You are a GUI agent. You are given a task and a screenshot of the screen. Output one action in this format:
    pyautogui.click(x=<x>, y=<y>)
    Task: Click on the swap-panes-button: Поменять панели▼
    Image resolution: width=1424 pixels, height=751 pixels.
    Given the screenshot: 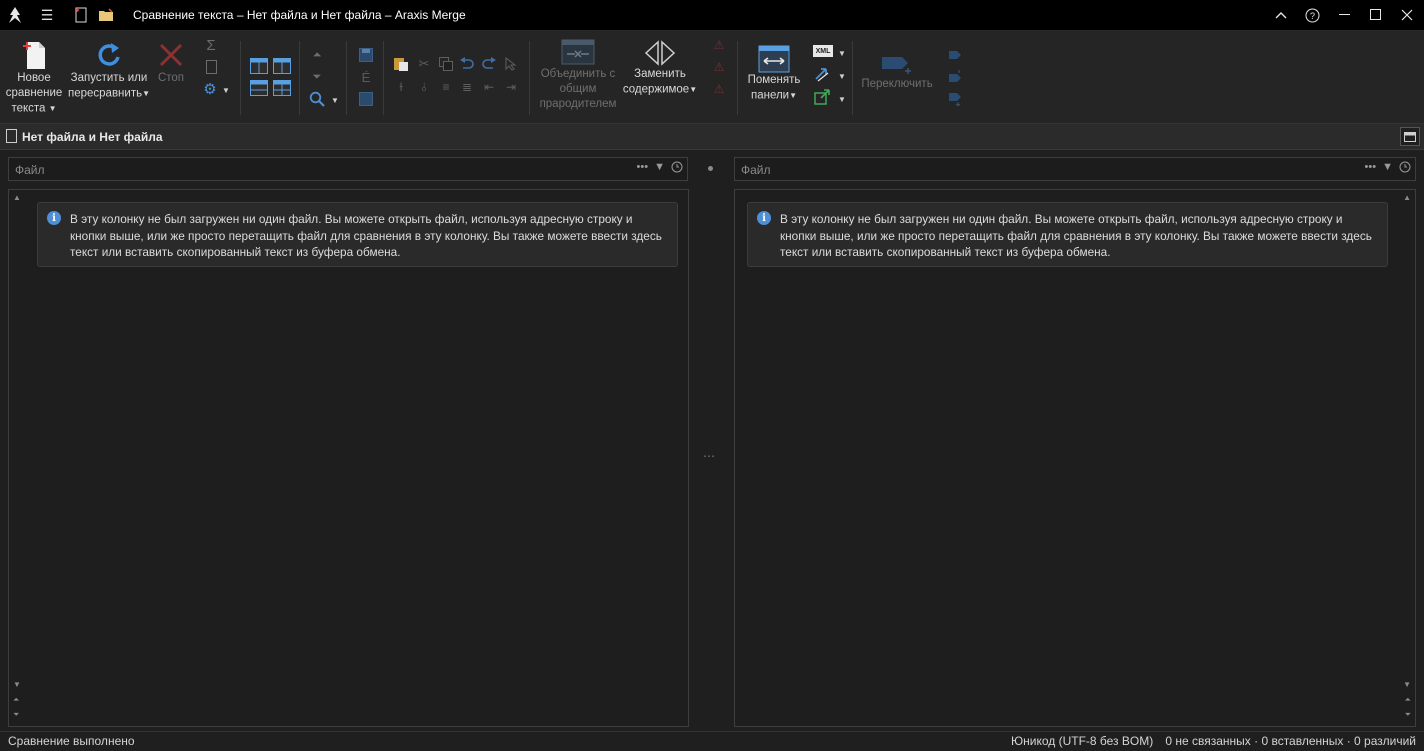 What is the action you would take?
    pyautogui.click(x=774, y=74)
    